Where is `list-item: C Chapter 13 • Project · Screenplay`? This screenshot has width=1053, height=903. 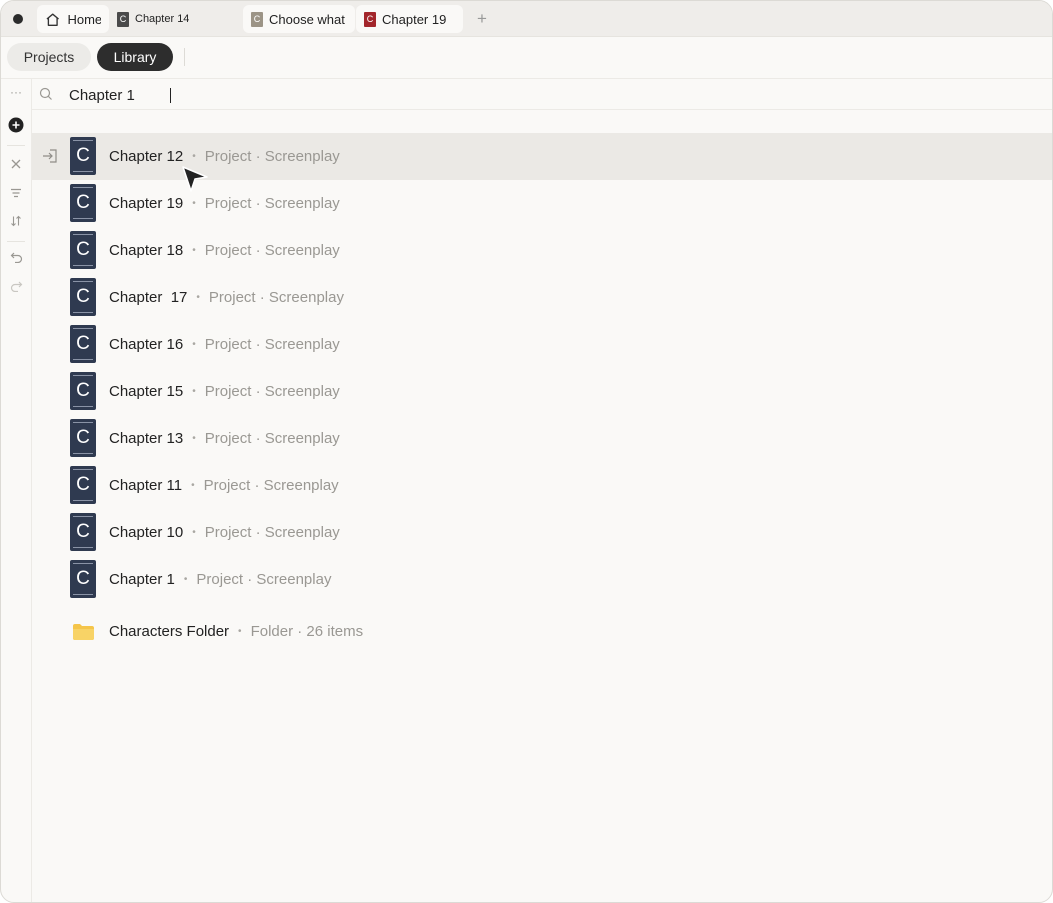 list-item: C Chapter 13 • Project · Screenplay is located at coordinates (542, 438).